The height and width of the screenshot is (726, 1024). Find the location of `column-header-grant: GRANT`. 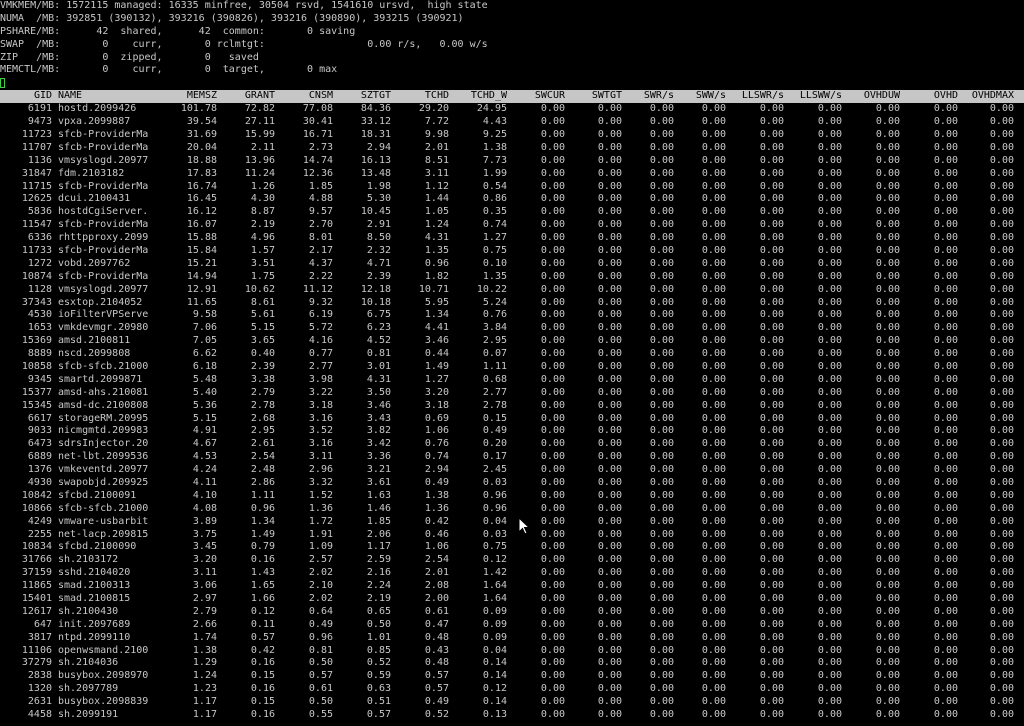

column-header-grant: GRANT is located at coordinates (246, 96).